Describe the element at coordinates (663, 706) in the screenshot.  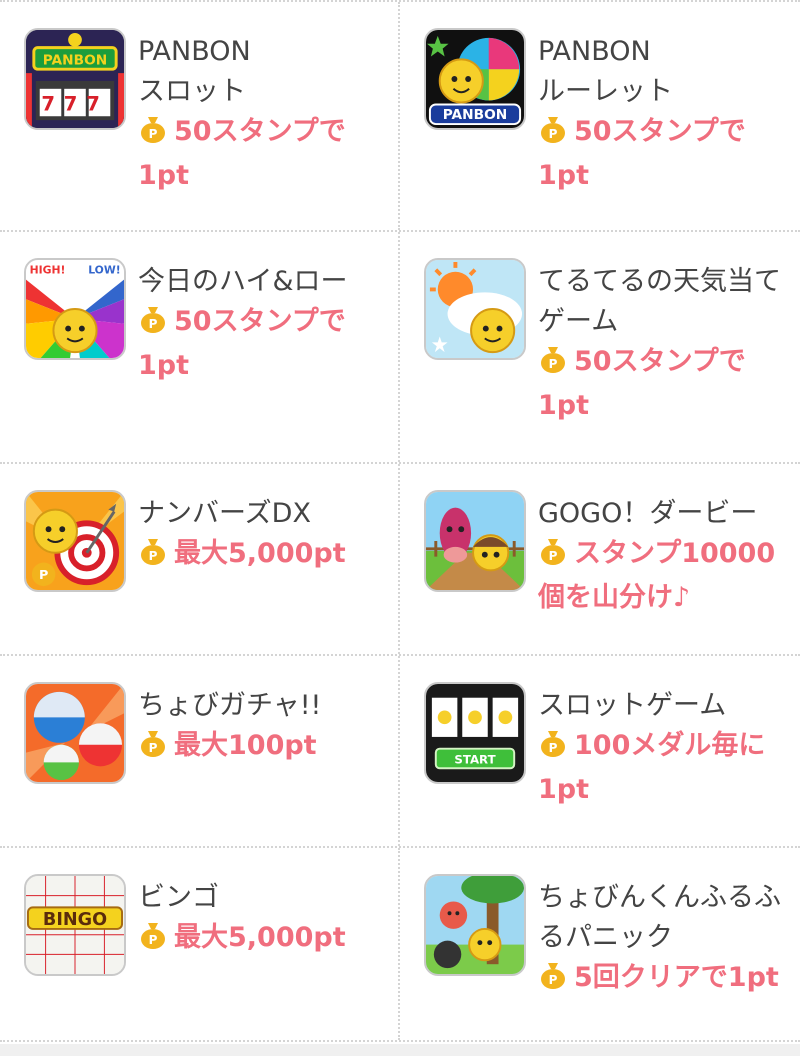
I see `game-title: スロットゲーム` at that location.